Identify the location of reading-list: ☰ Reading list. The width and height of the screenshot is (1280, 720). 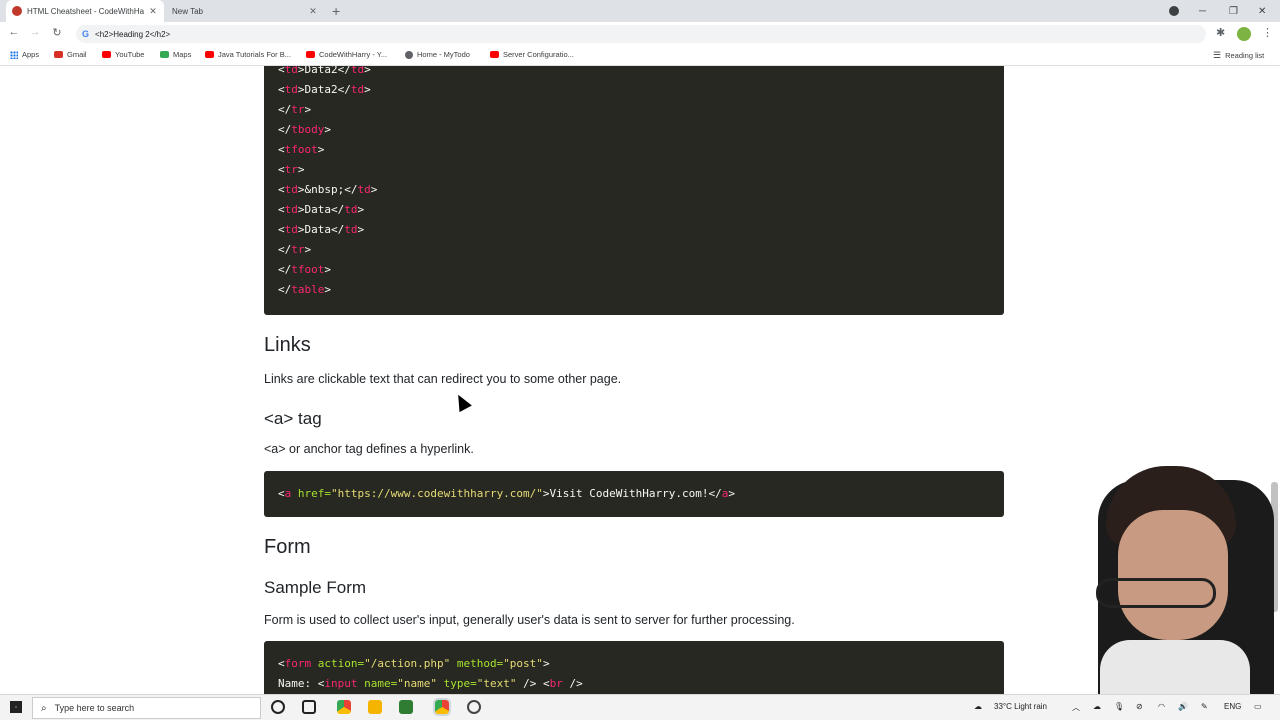
(1238, 55).